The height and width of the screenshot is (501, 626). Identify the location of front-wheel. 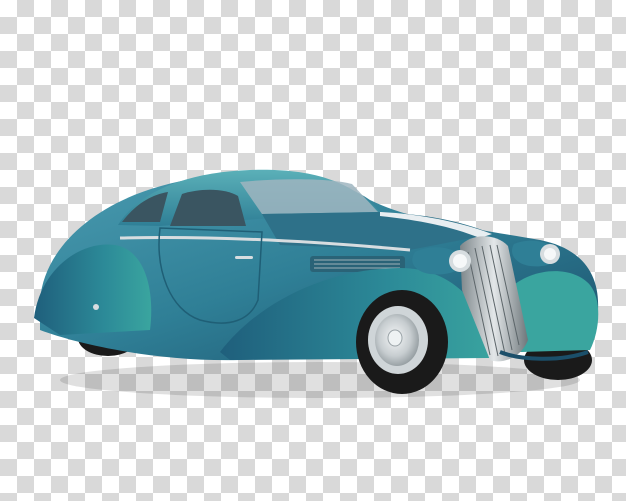
(402, 342).